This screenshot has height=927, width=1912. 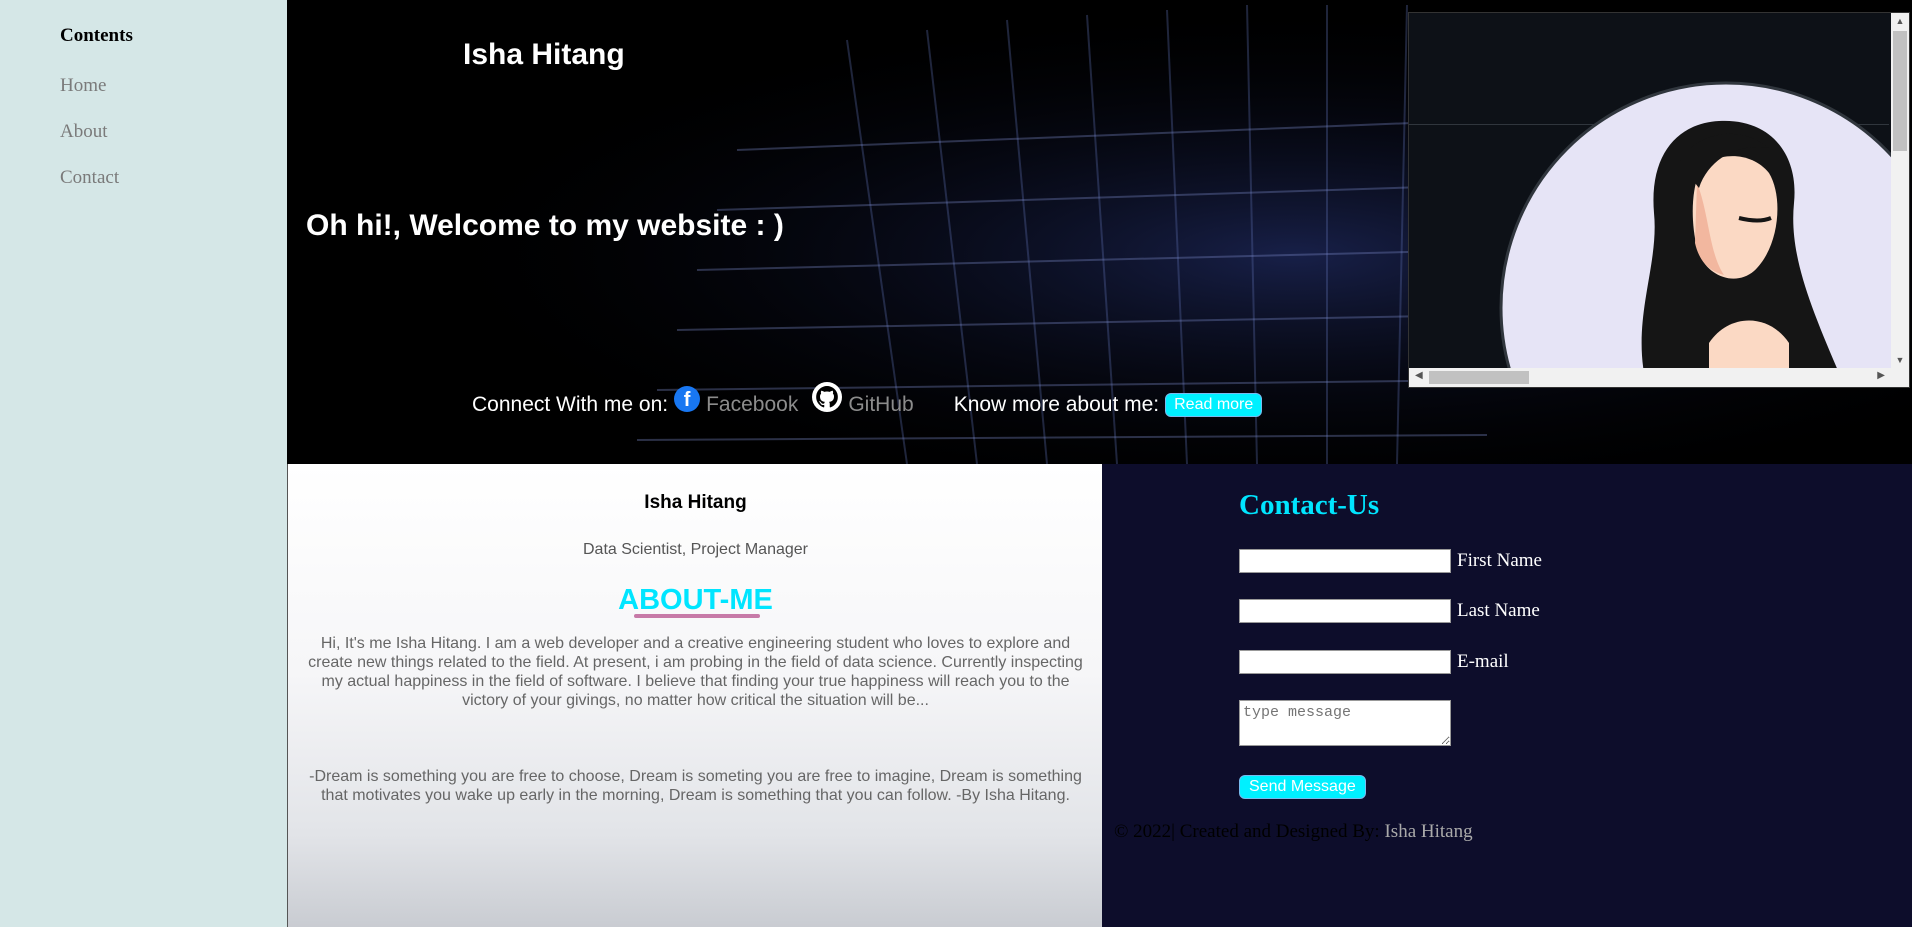 What do you see at coordinates (1302, 787) in the screenshot?
I see `send-message-button: Send Message` at bounding box center [1302, 787].